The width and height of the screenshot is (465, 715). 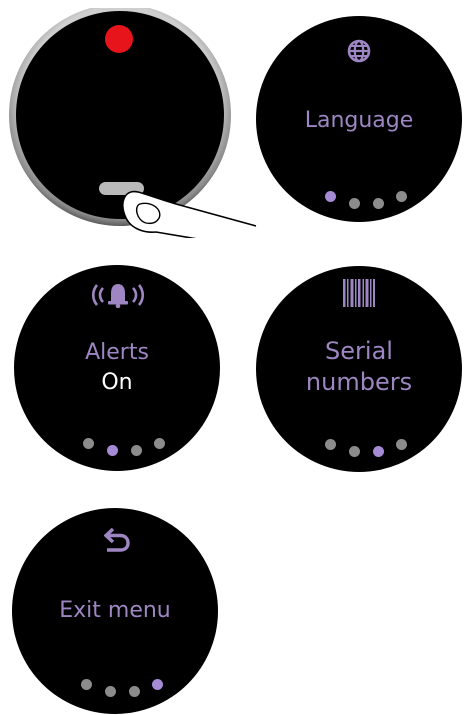 I want to click on screen-label-exit: Exit menu, so click(x=115, y=610).